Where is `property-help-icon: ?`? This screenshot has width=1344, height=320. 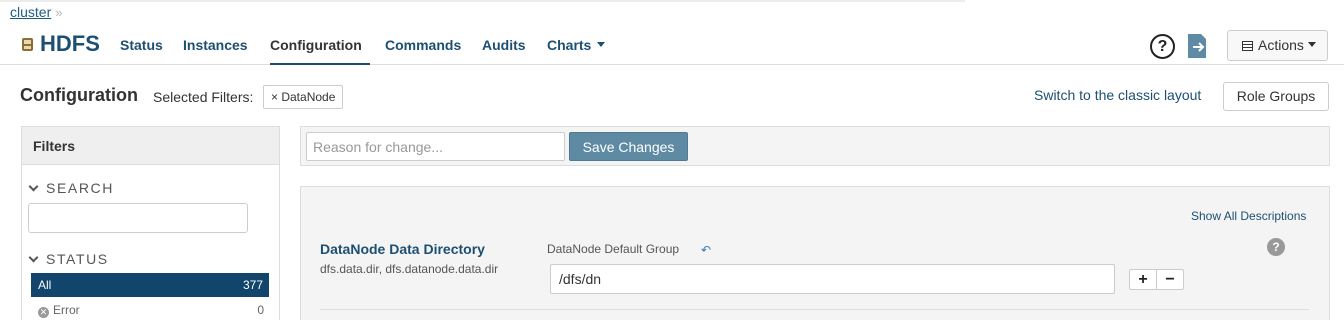 property-help-icon: ? is located at coordinates (1276, 247).